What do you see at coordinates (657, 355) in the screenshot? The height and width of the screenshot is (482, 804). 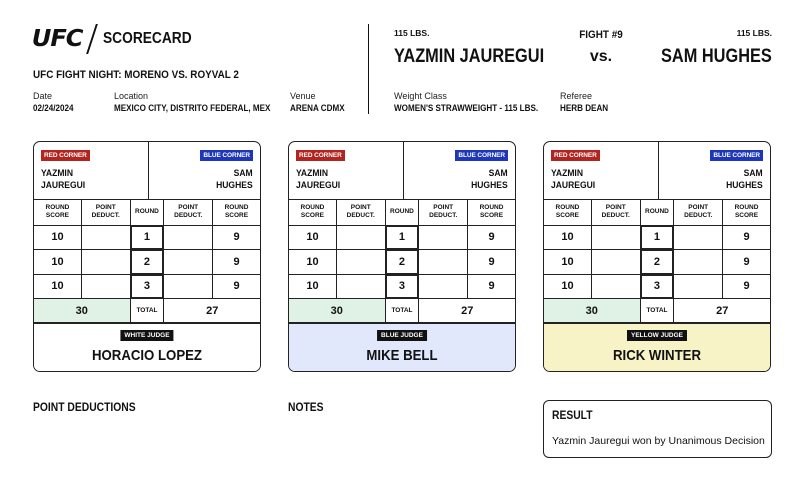 I see `judge-name: RICK WINTER` at bounding box center [657, 355].